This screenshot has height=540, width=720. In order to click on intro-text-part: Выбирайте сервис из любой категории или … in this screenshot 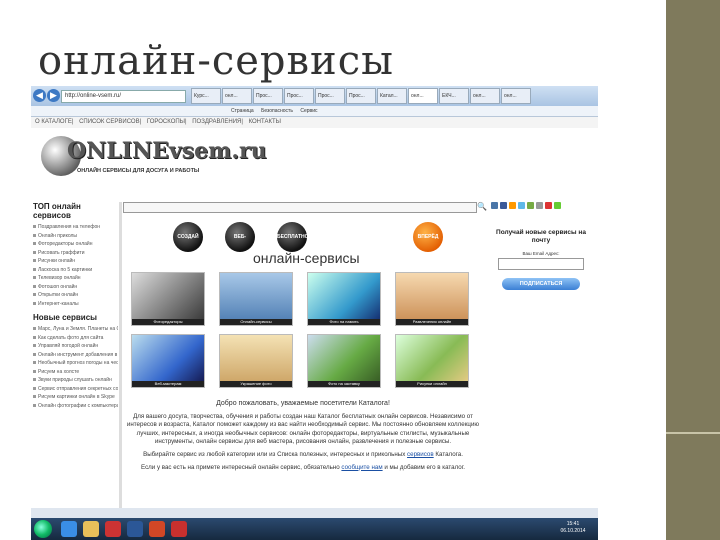, I will do `click(274, 454)`.